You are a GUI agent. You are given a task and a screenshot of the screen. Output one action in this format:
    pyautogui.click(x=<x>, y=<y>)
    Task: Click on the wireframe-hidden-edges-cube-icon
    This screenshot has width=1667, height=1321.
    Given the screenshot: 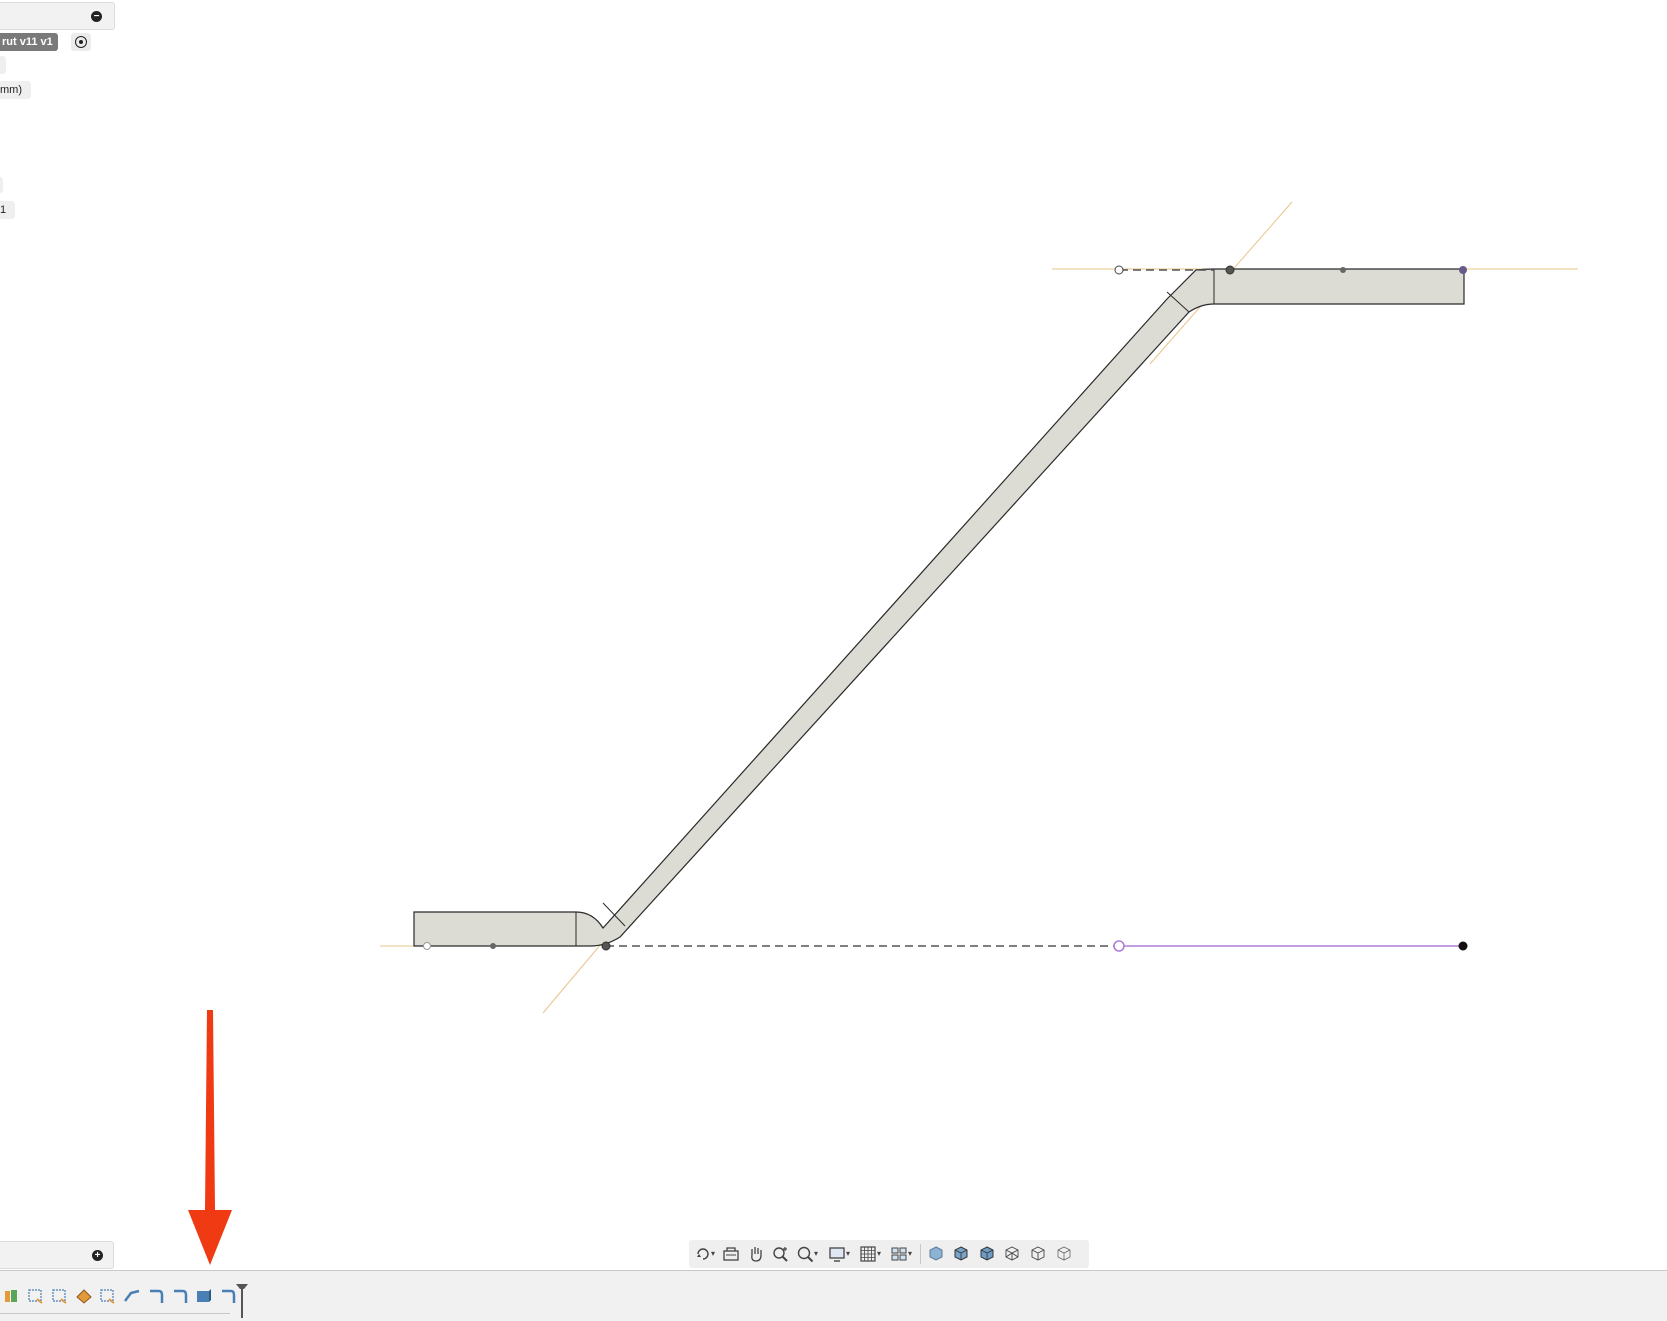 What is the action you would take?
    pyautogui.click(x=1038, y=1254)
    